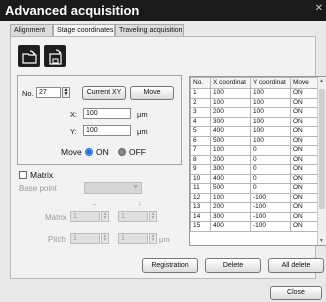 Image resolution: width=326 pixels, height=302 pixels. What do you see at coordinates (133, 238) in the screenshot?
I see `pitch-y-input: 1` at bounding box center [133, 238].